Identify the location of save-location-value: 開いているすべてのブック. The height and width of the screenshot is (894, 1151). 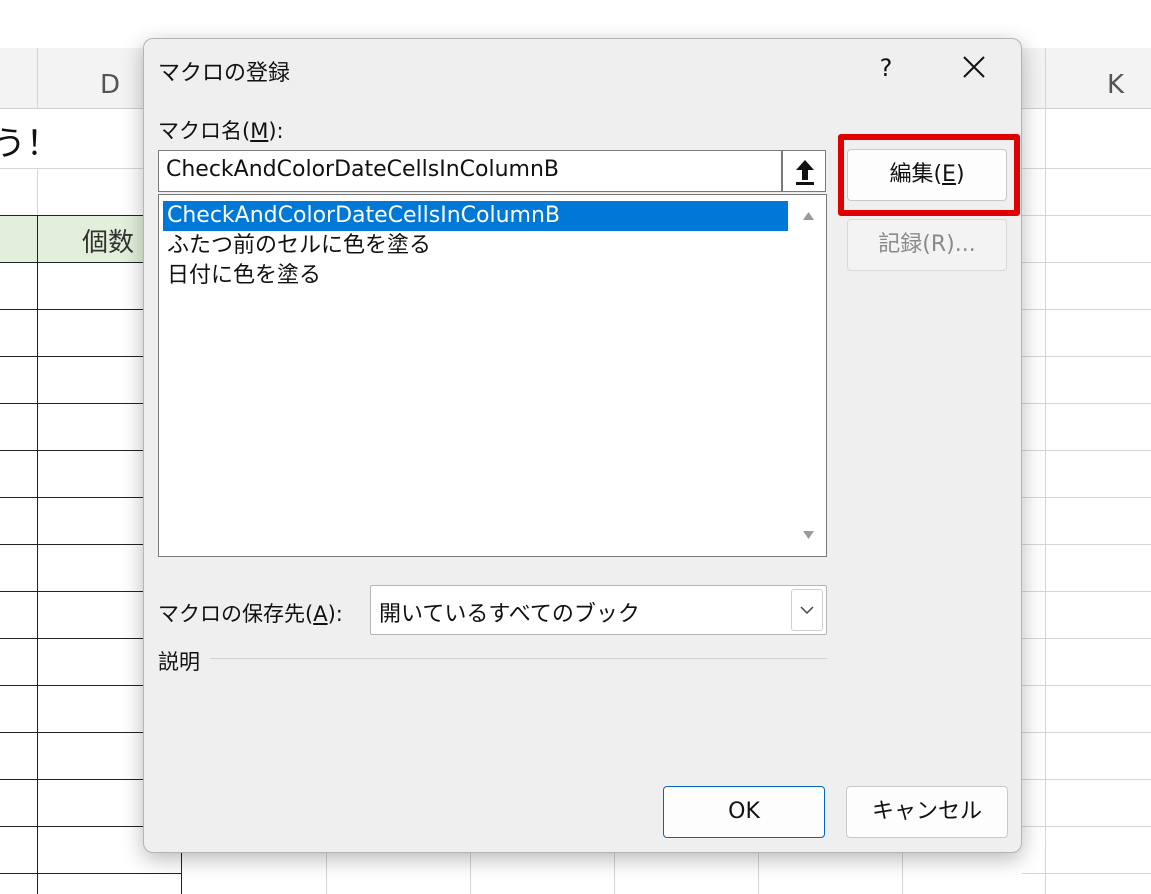
(509, 614).